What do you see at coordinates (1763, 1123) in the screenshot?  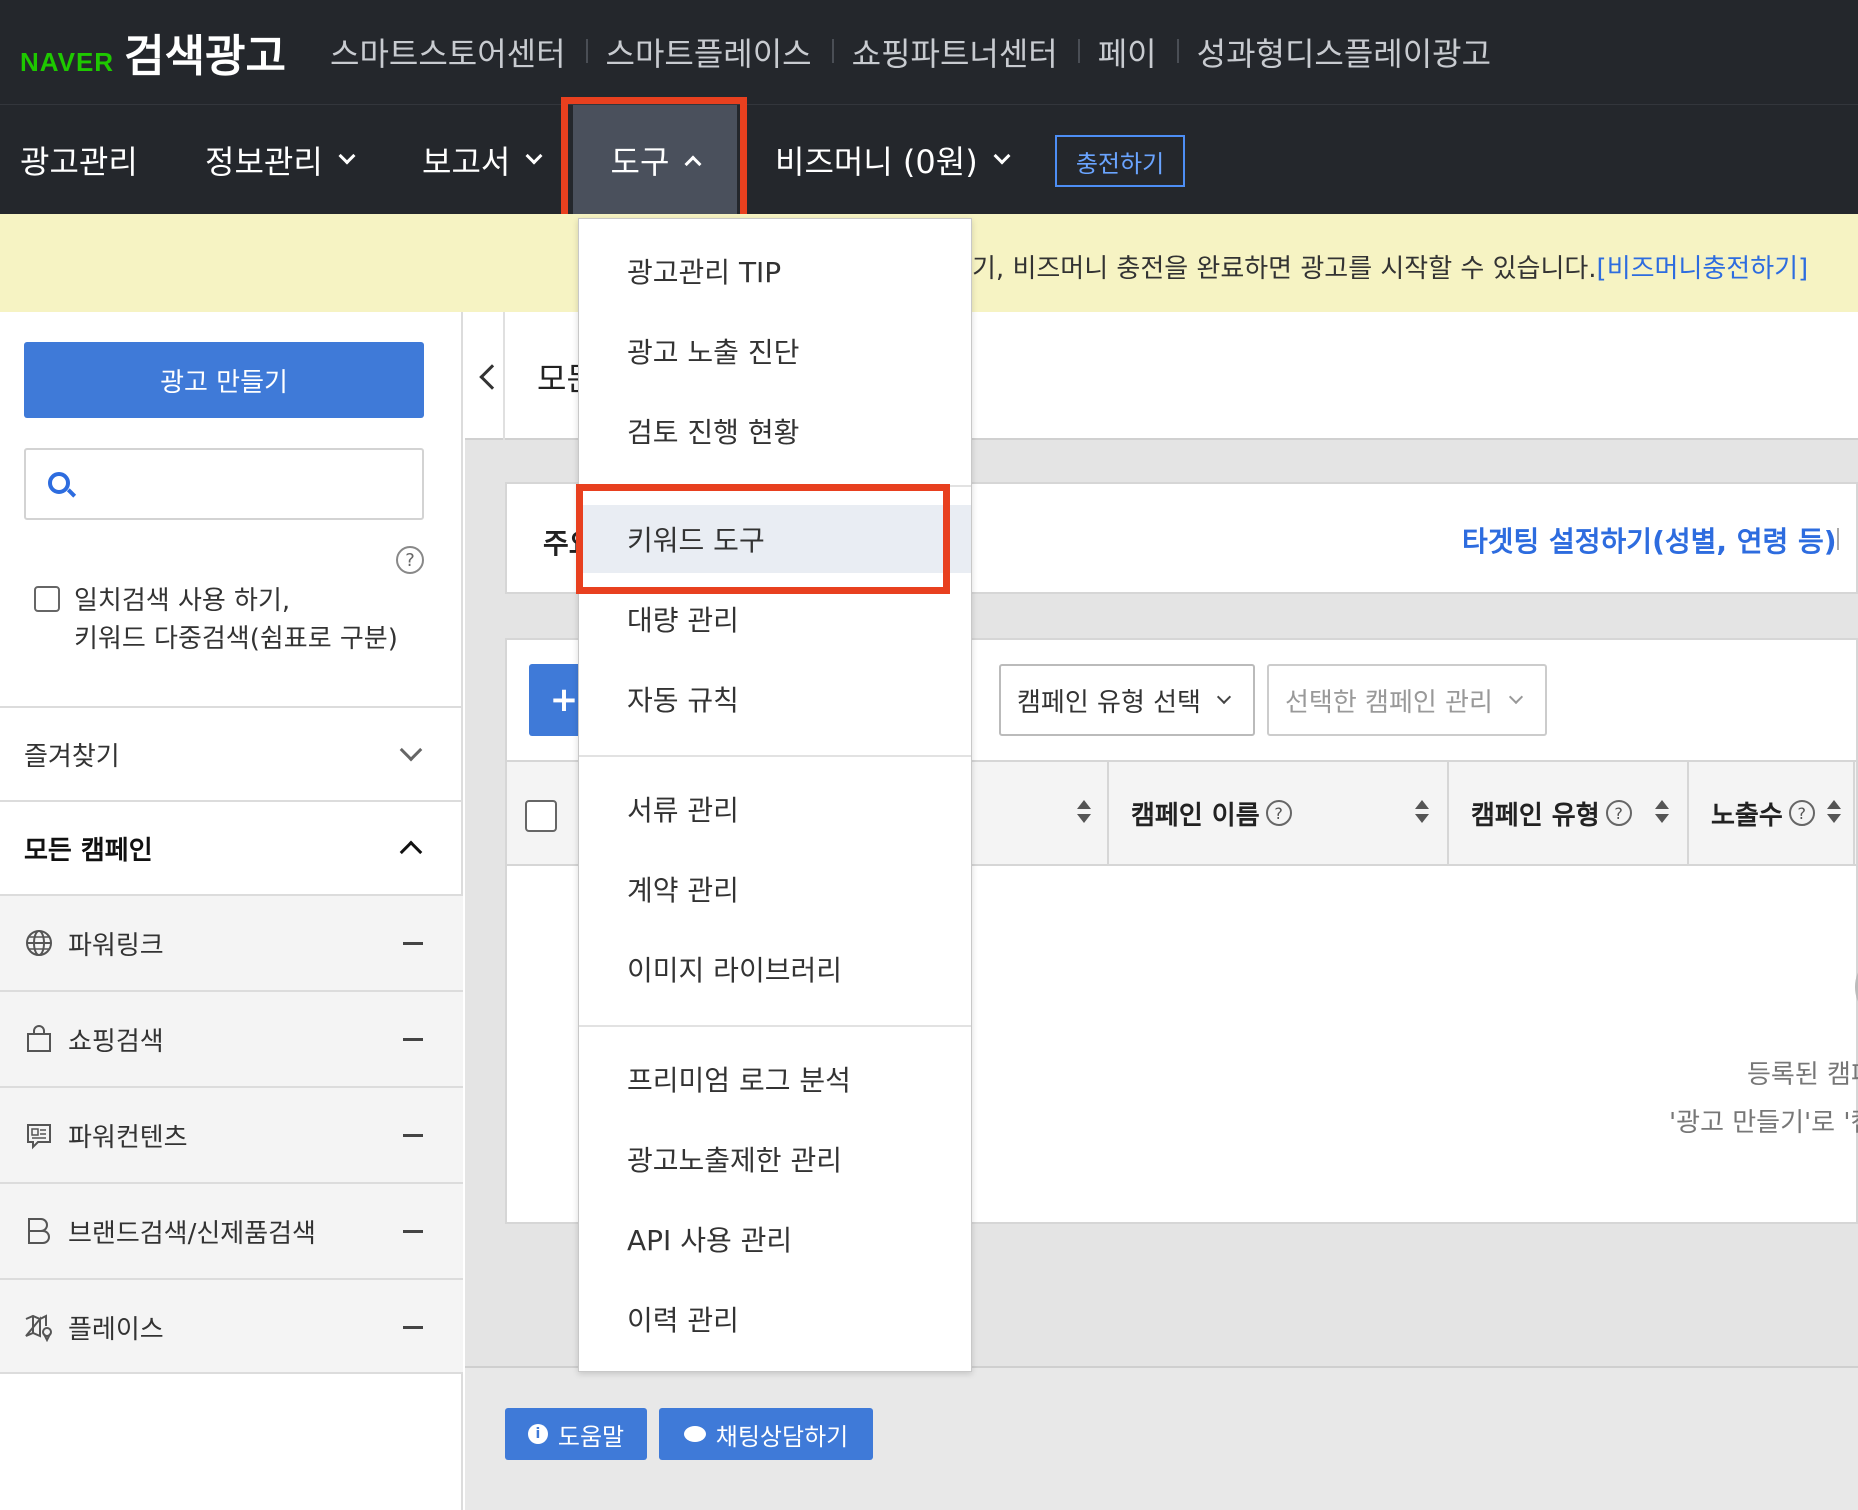 I see `empty-state-hint: '광고 만들기'로 '캠페` at bounding box center [1763, 1123].